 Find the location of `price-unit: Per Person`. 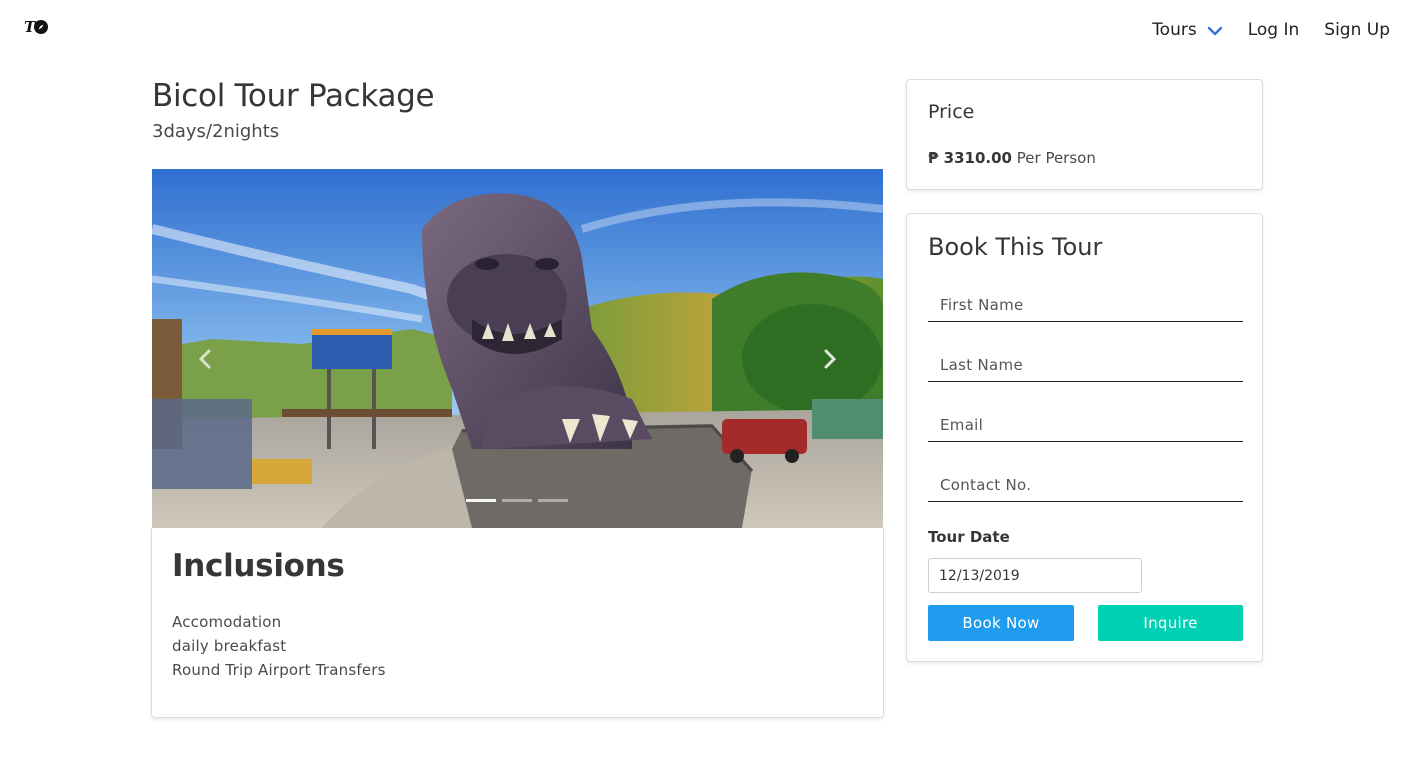

price-unit: Per Person is located at coordinates (1056, 158).